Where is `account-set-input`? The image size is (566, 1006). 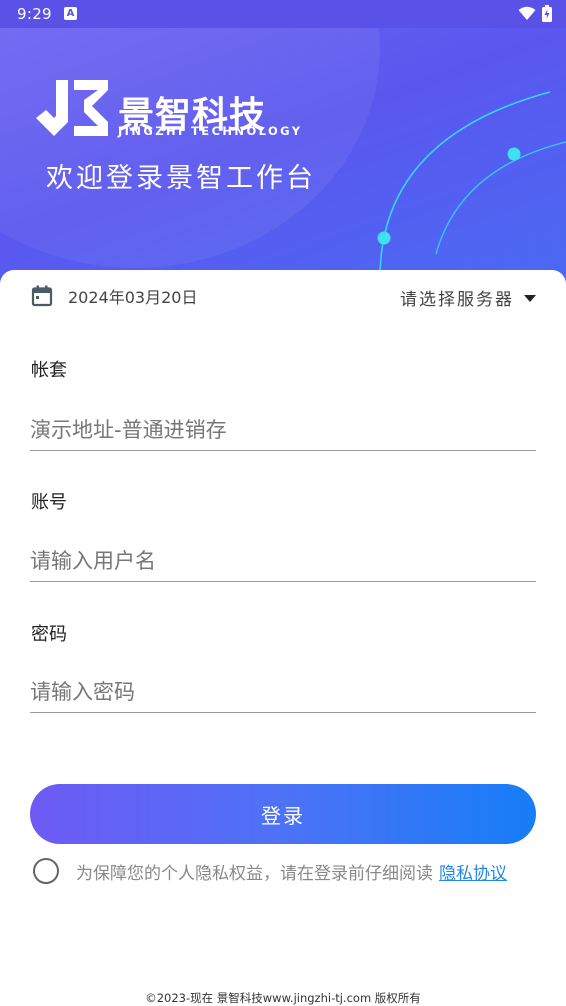 account-set-input is located at coordinates (283, 430).